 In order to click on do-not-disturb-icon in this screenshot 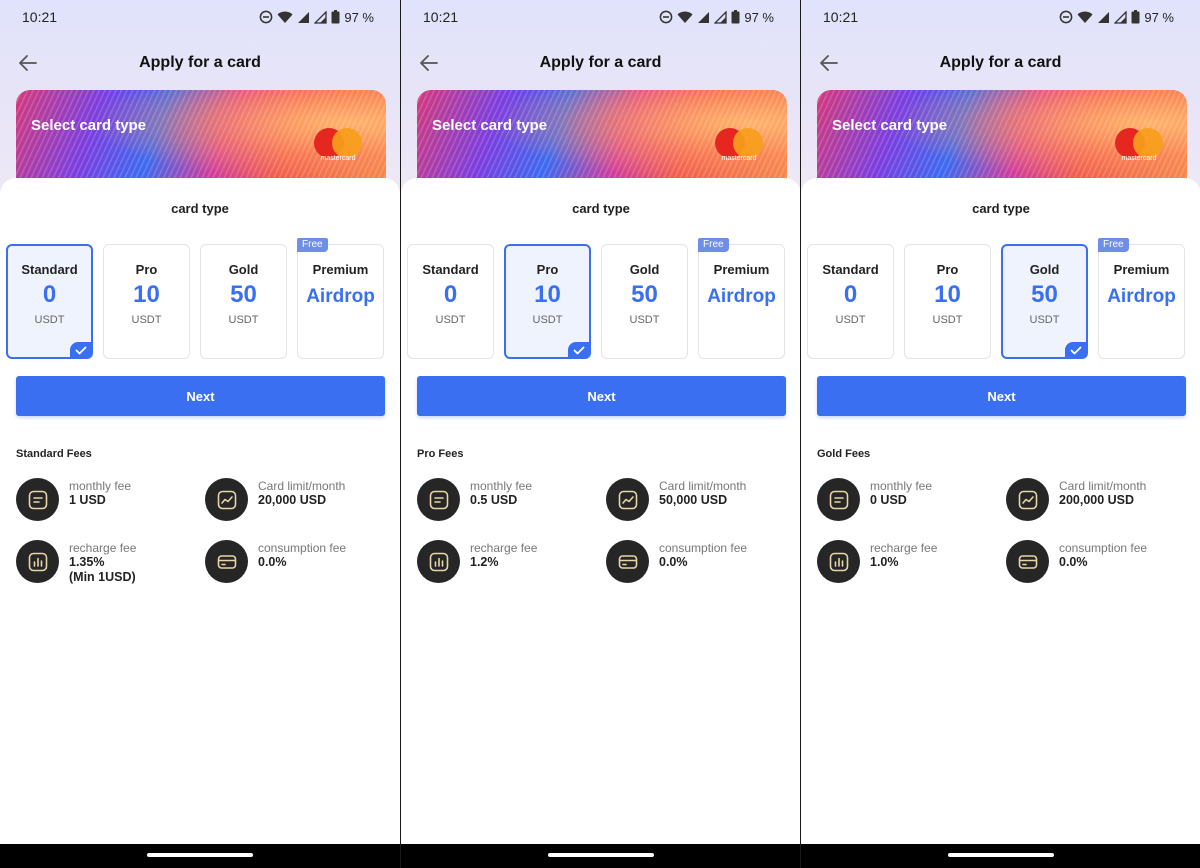, I will do `click(266, 17)`.